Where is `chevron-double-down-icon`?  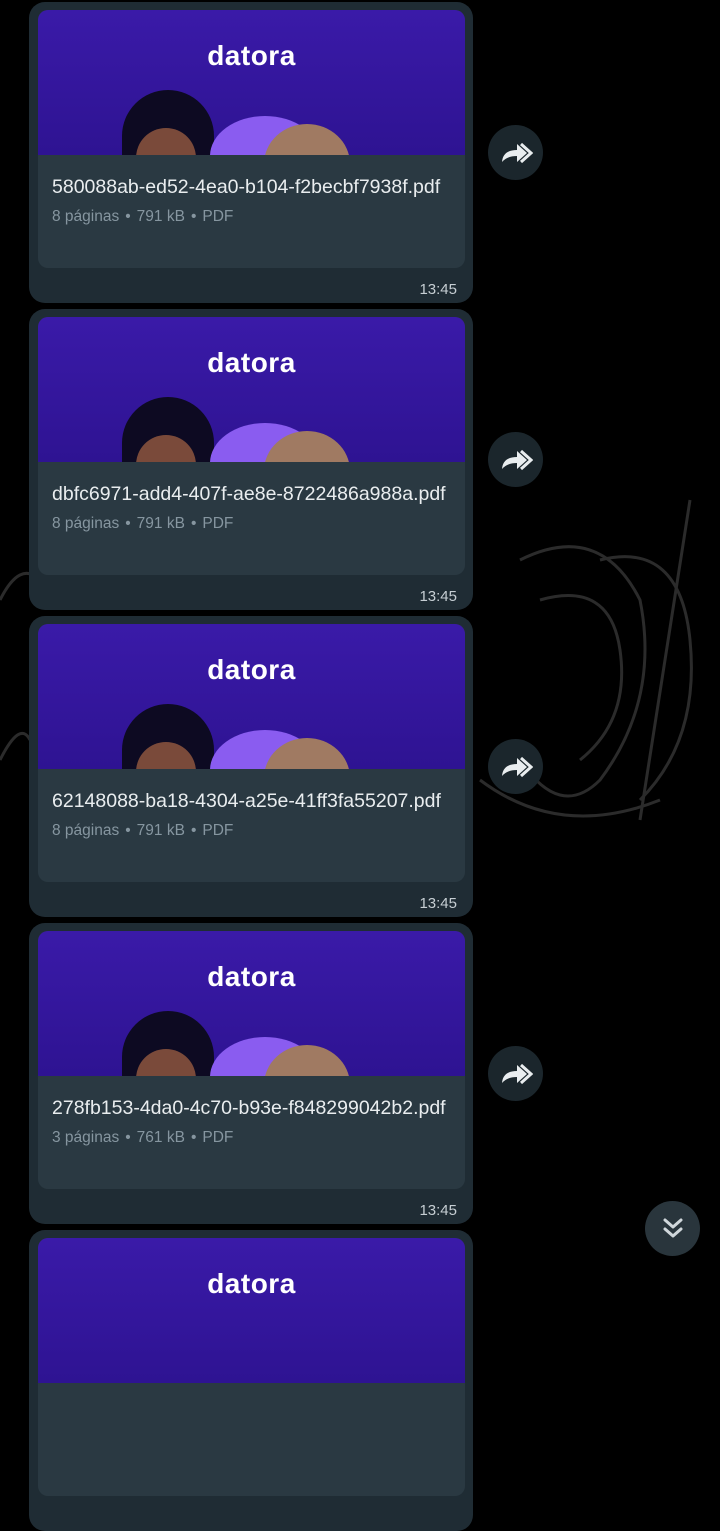 chevron-double-down-icon is located at coordinates (672, 1227).